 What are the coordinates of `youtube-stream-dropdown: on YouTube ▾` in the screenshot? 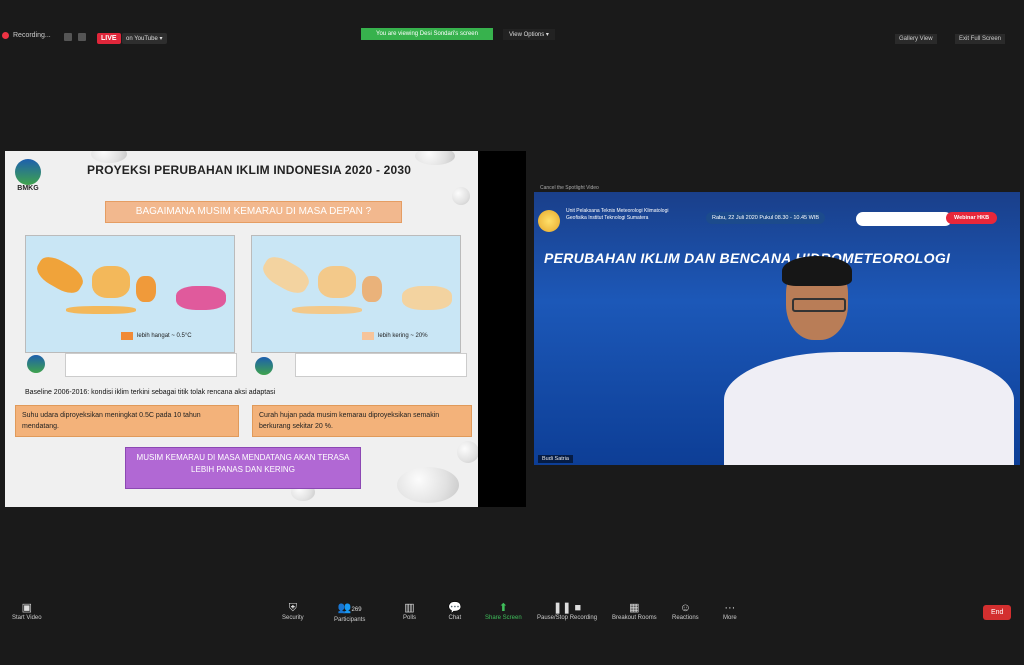 It's located at (144, 38).